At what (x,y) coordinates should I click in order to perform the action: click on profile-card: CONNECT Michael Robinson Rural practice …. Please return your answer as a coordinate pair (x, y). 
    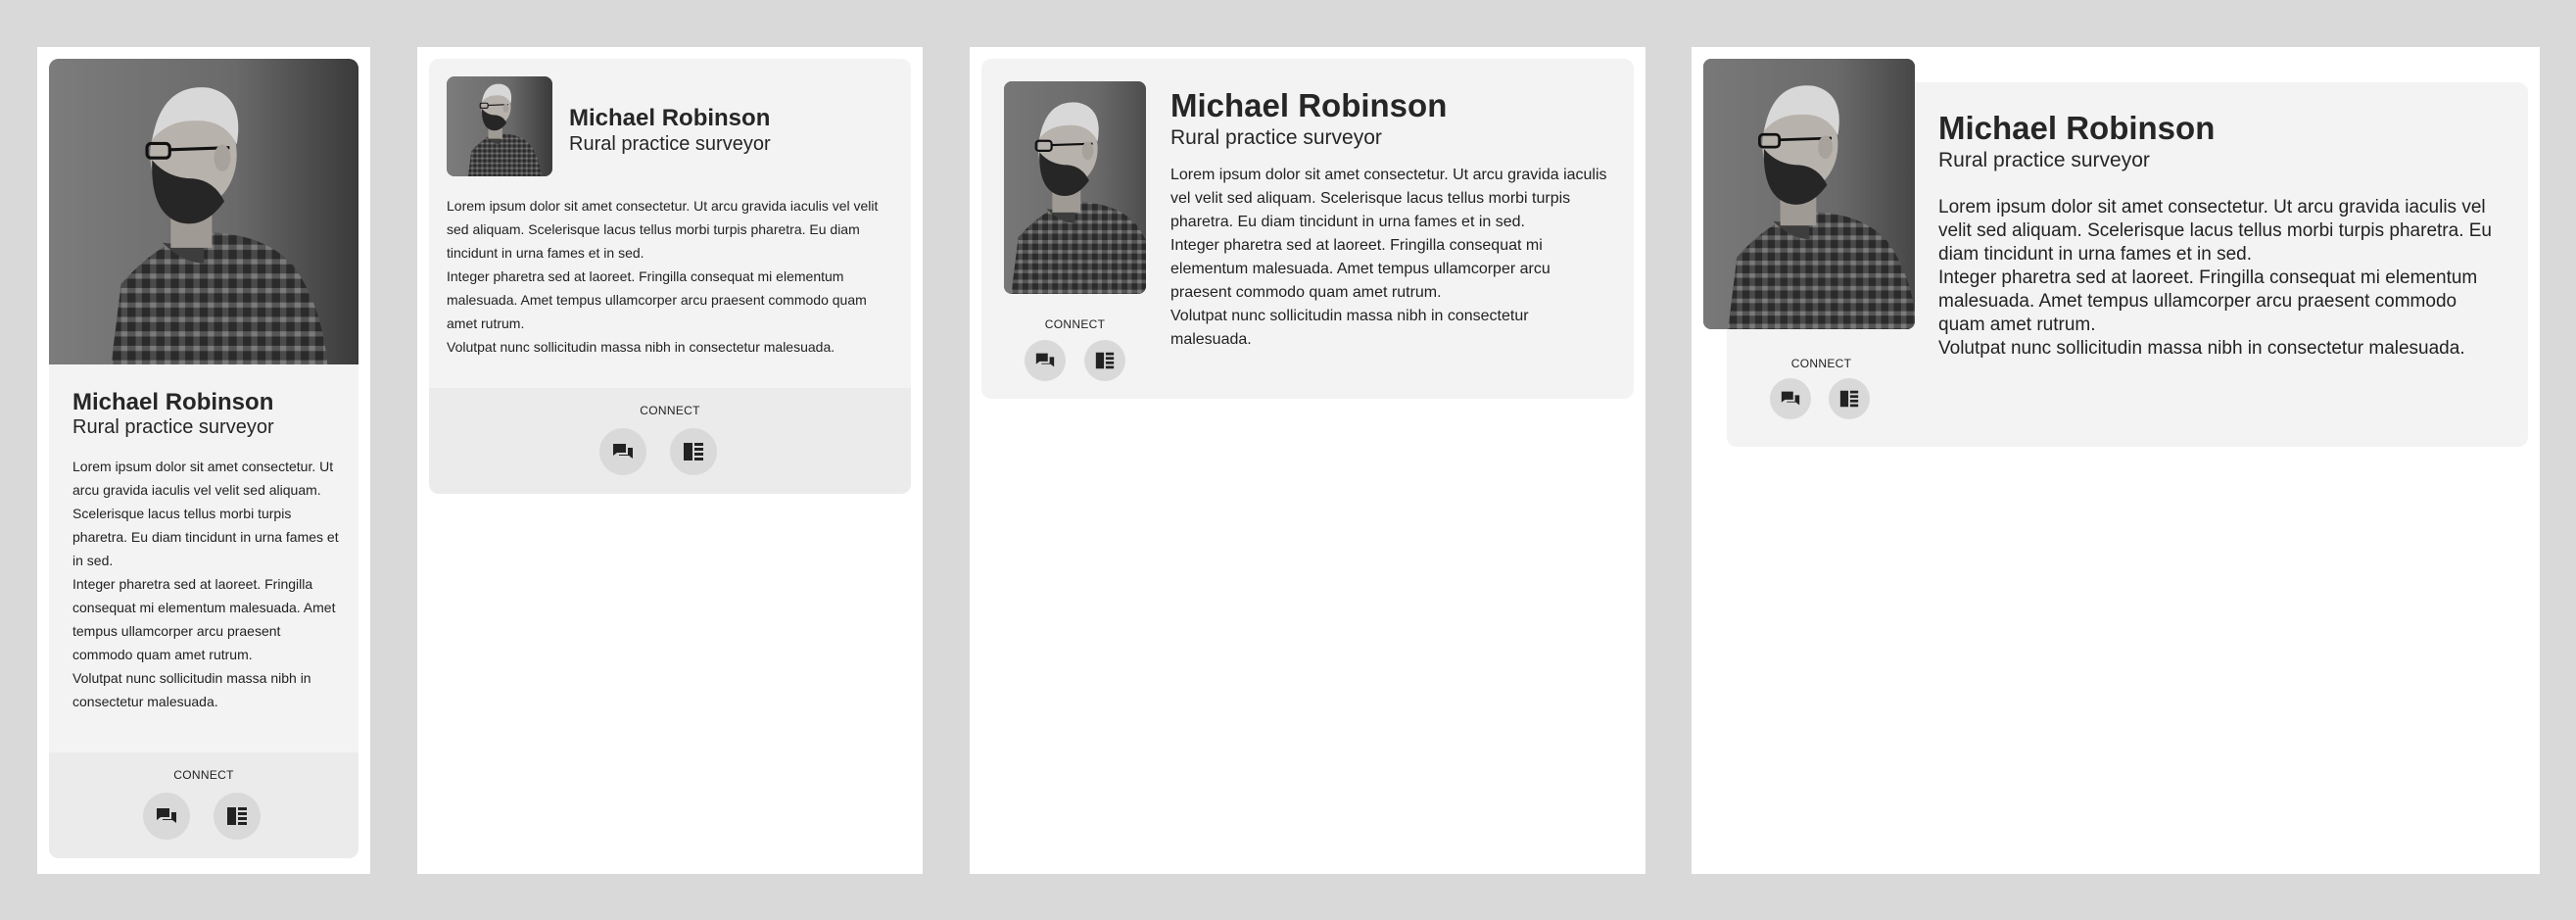
    Looking at the image, I should click on (1307, 229).